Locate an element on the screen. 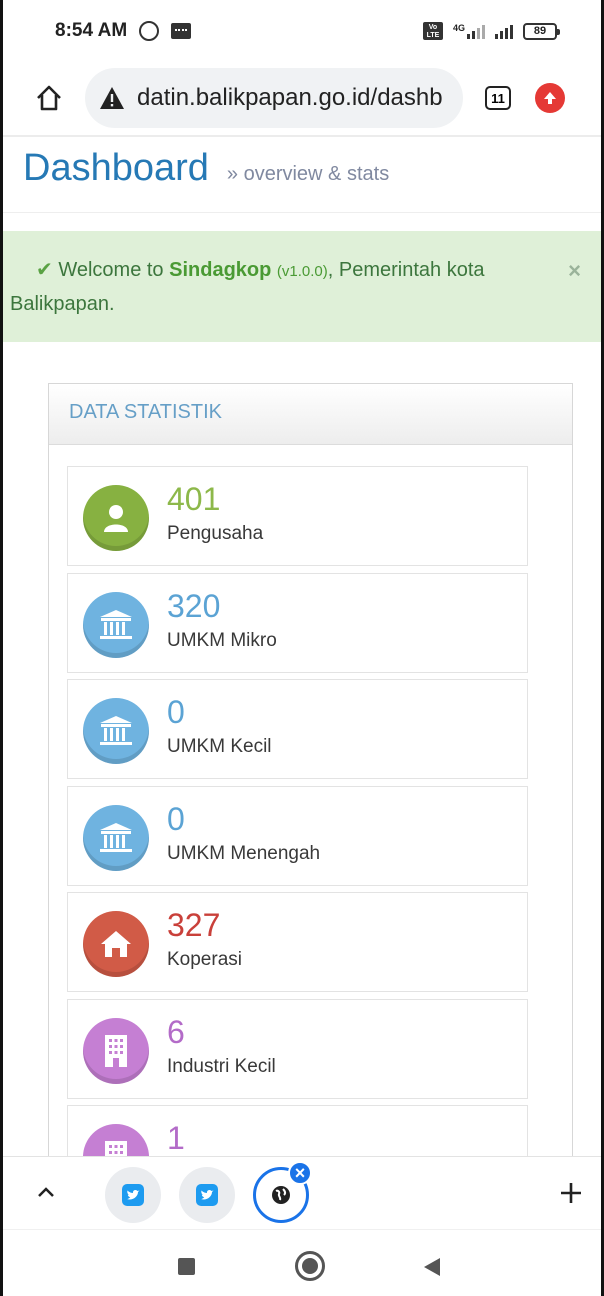 The height and width of the screenshot is (1296, 604). stat-box: 6 Industri Kecil is located at coordinates (297, 1048).